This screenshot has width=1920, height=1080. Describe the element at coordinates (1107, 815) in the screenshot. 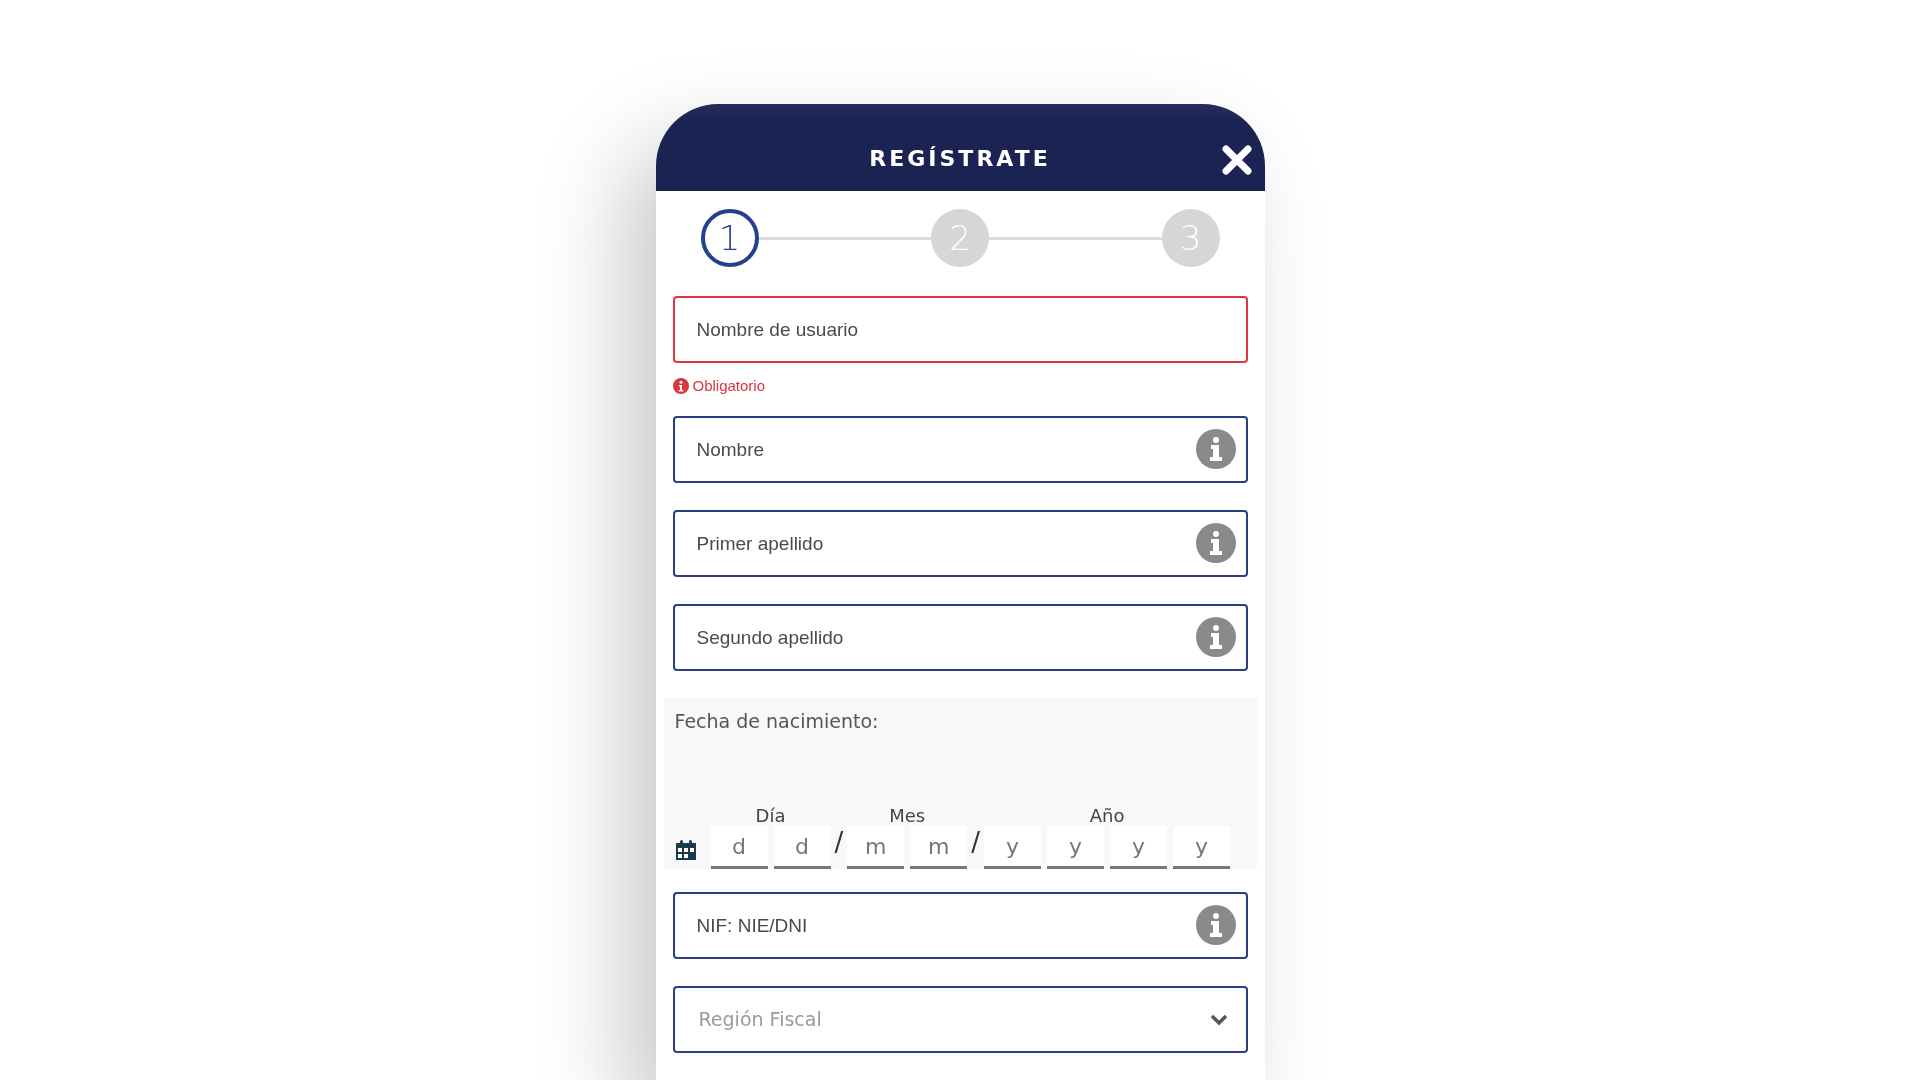

I see `date-part-label: Año` at that location.